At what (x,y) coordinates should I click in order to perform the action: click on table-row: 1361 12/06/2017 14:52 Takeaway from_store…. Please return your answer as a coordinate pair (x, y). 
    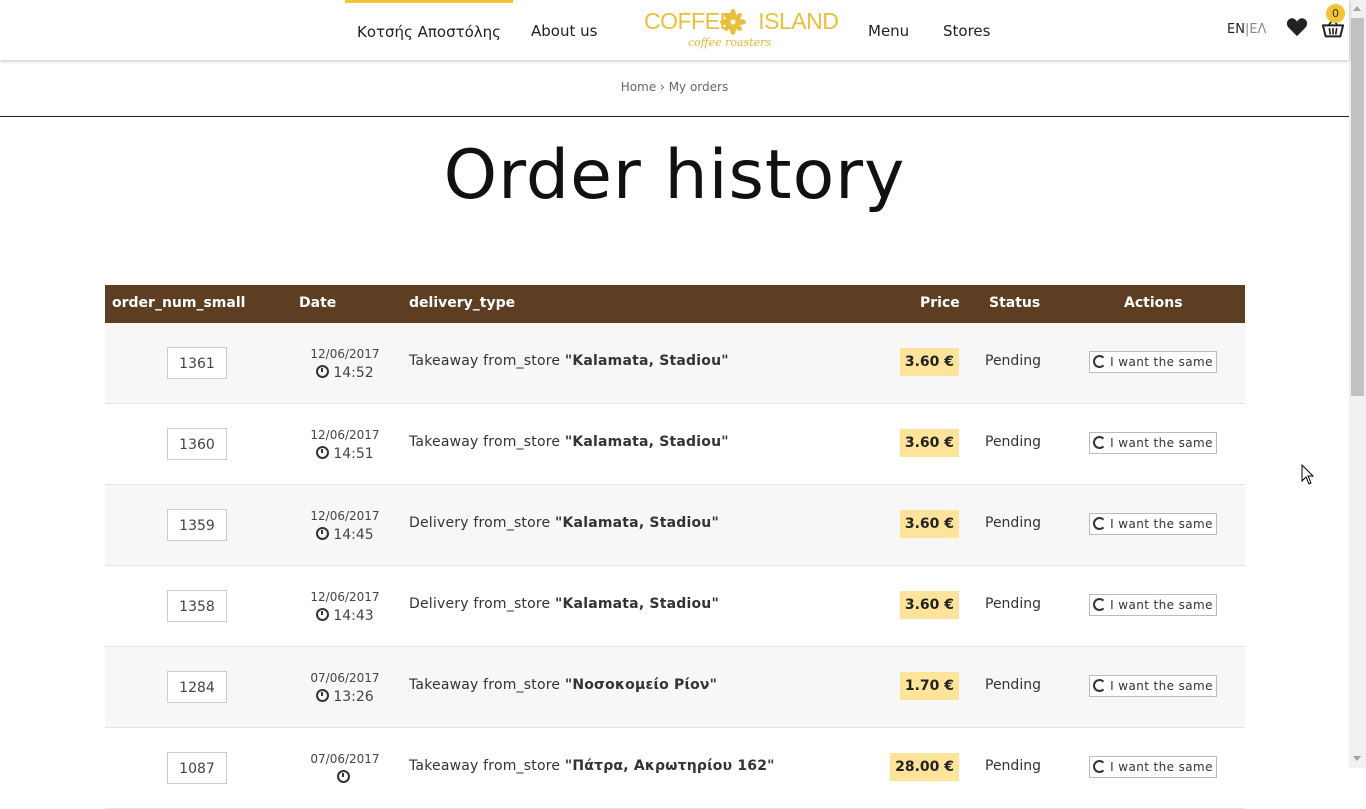
    Looking at the image, I should click on (675, 363).